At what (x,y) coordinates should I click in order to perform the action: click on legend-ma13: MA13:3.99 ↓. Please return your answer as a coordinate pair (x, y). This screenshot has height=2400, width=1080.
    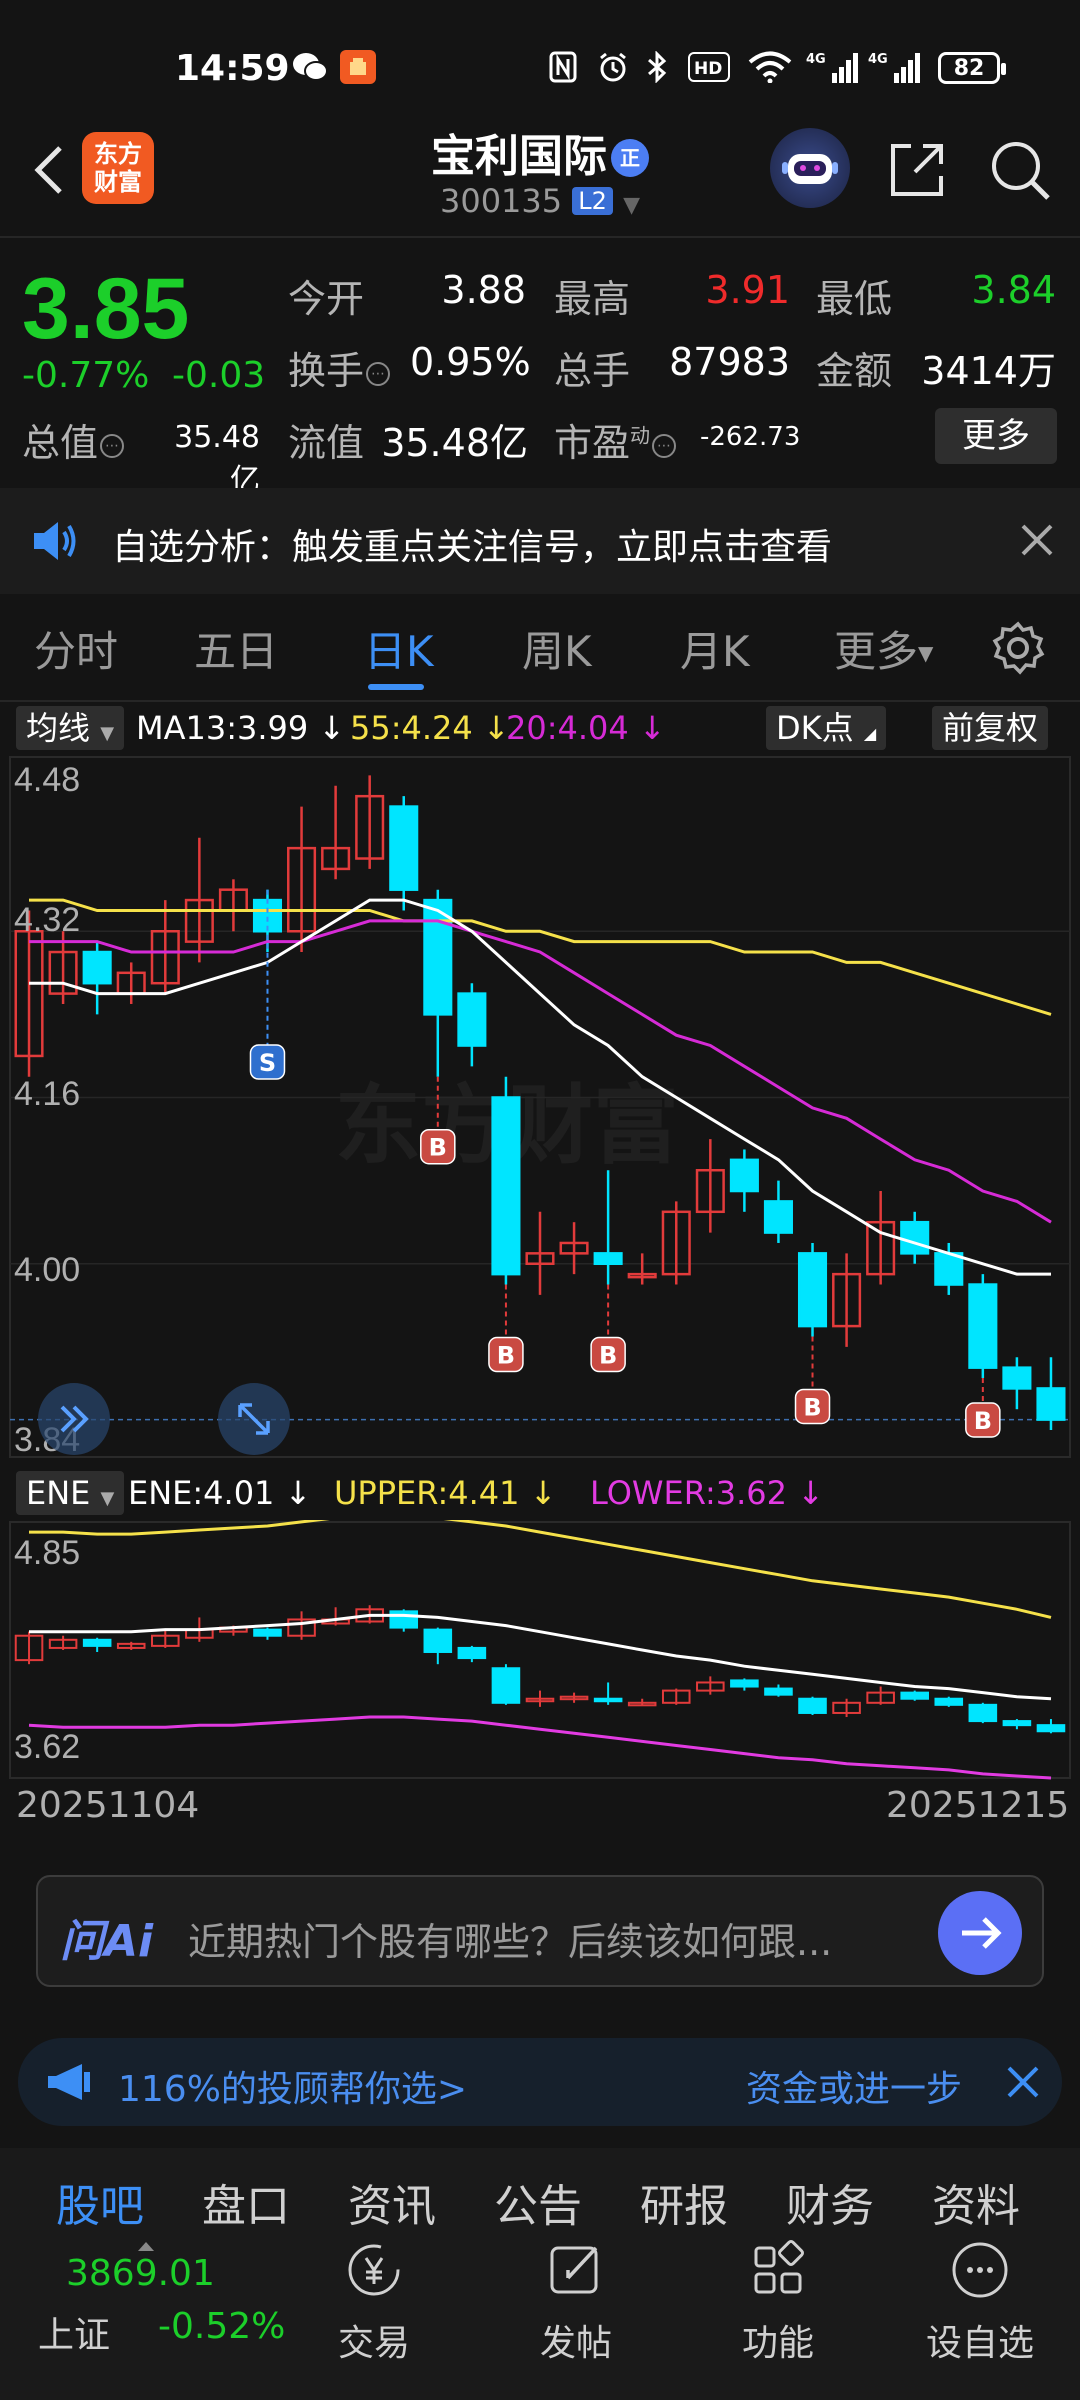
    Looking at the image, I should click on (240, 728).